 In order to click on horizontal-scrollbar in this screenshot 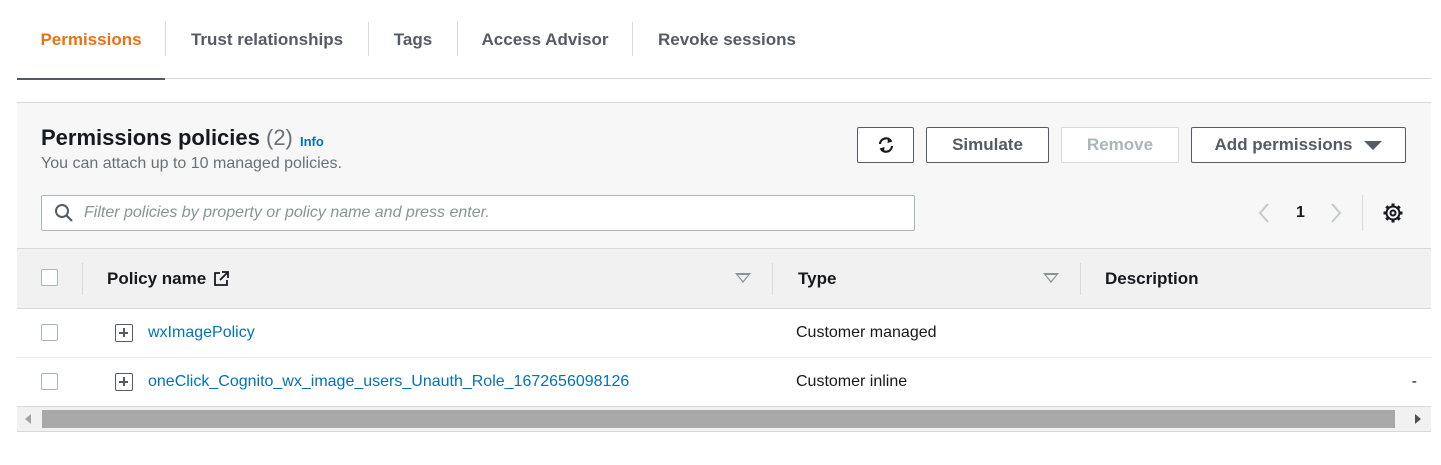, I will do `click(724, 419)`.